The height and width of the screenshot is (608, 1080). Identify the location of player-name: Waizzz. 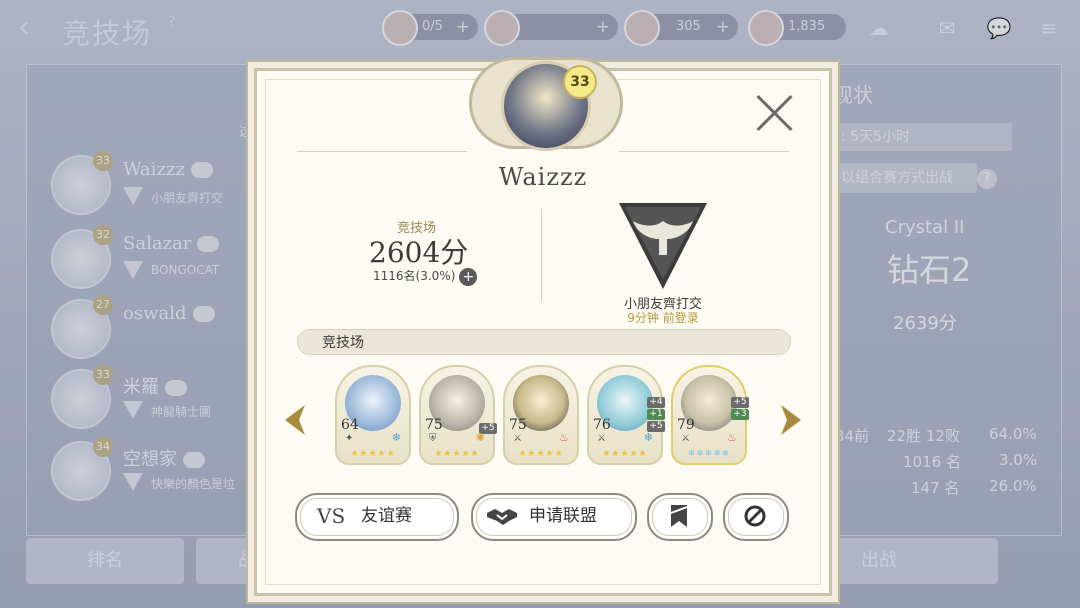
(543, 177).